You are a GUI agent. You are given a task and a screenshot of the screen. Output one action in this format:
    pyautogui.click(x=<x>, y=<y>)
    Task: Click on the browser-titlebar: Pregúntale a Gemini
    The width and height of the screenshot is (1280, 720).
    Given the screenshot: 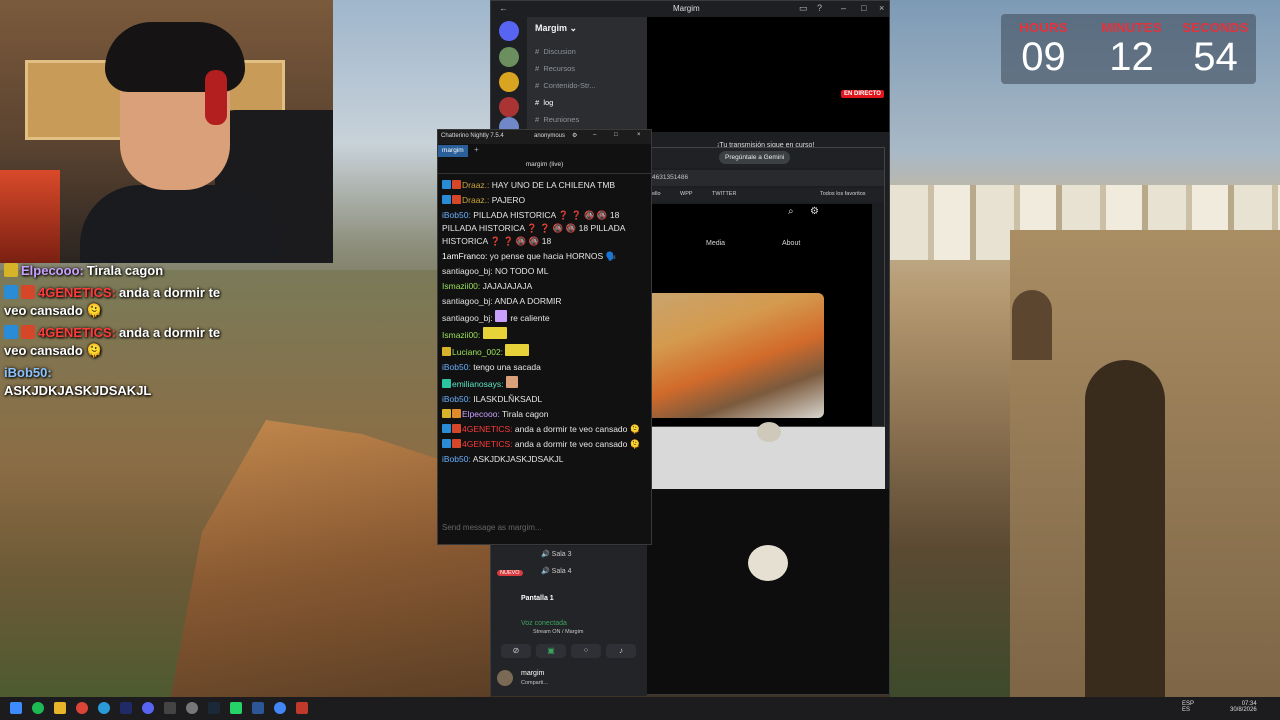 What is the action you would take?
    pyautogui.click(x=768, y=158)
    